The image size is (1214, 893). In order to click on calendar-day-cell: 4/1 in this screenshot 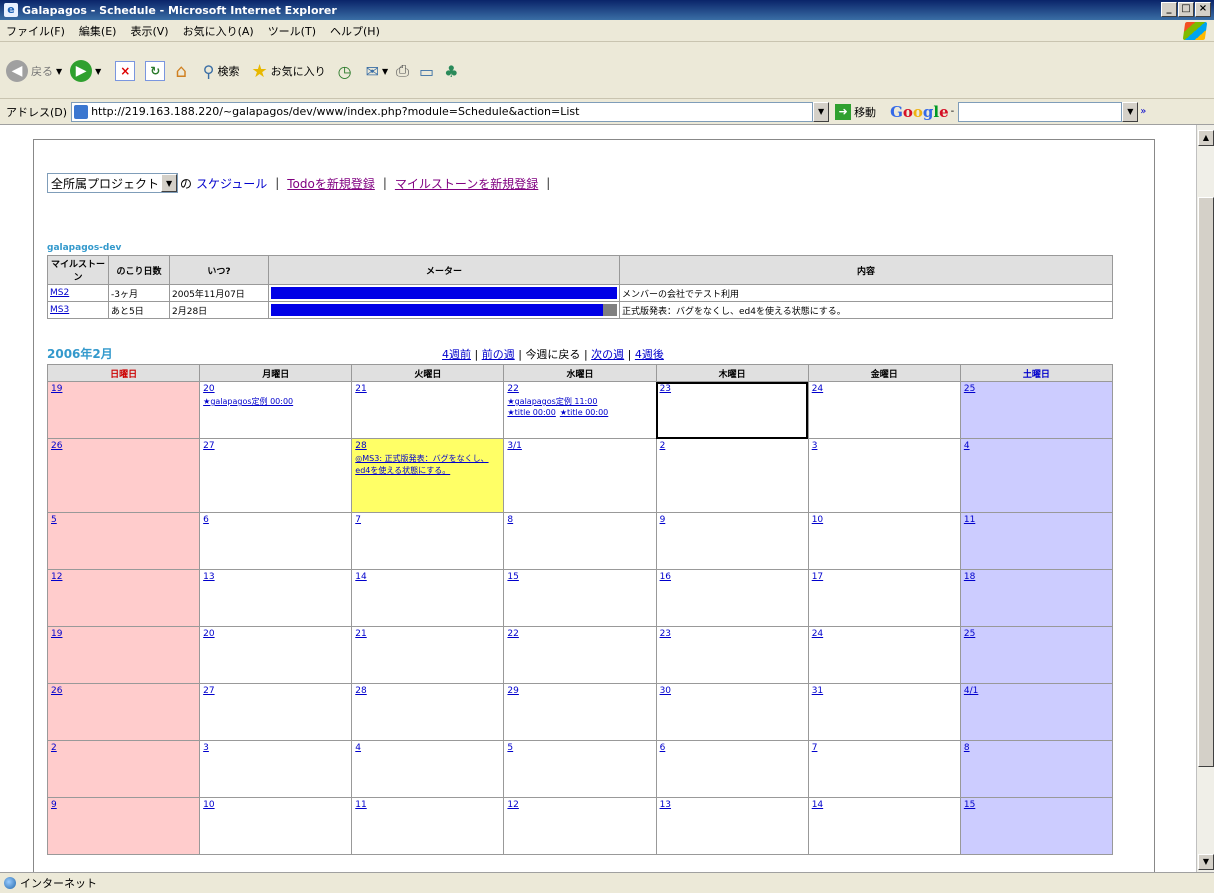, I will do `click(1036, 712)`.